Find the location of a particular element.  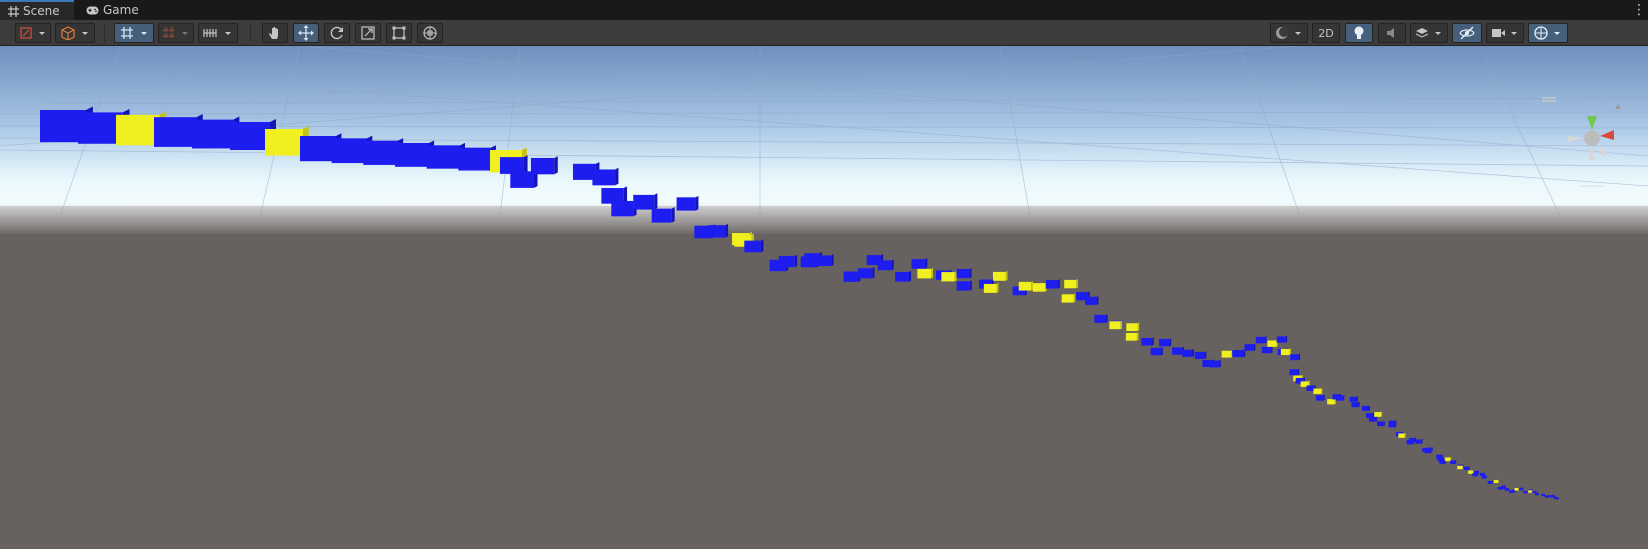

audio-toggle is located at coordinates (1392, 33).